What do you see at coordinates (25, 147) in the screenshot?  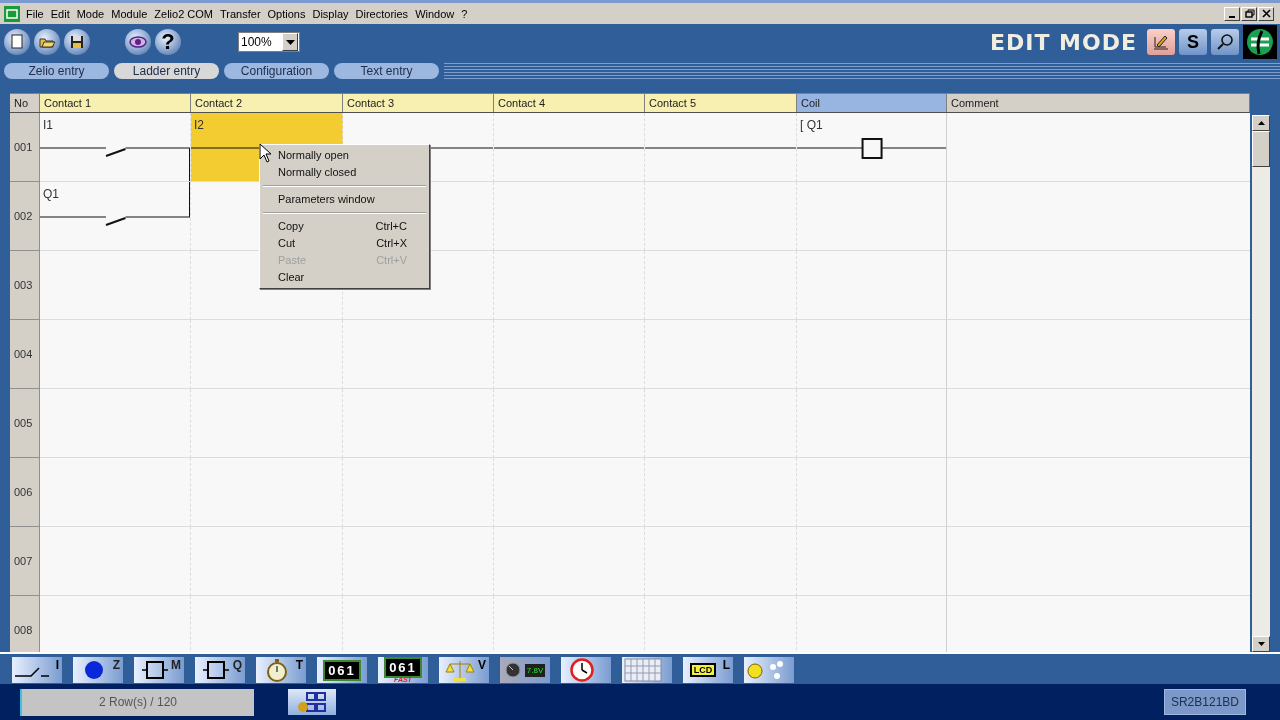 I see `row-number: 001` at bounding box center [25, 147].